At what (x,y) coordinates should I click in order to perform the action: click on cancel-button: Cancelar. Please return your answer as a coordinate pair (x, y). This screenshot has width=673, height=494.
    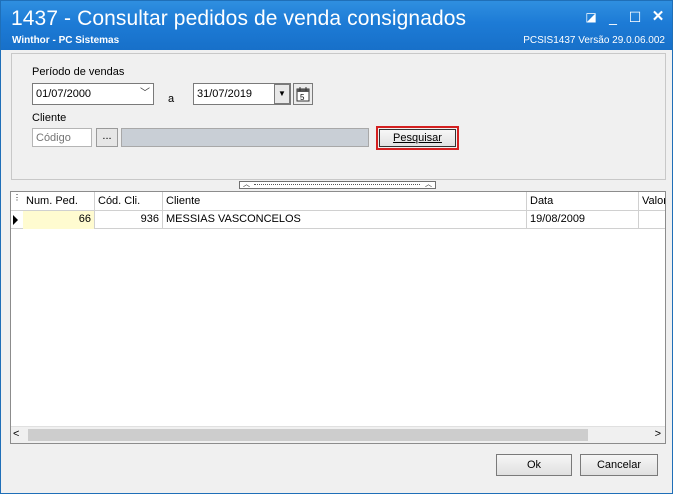
    Looking at the image, I should click on (619, 465).